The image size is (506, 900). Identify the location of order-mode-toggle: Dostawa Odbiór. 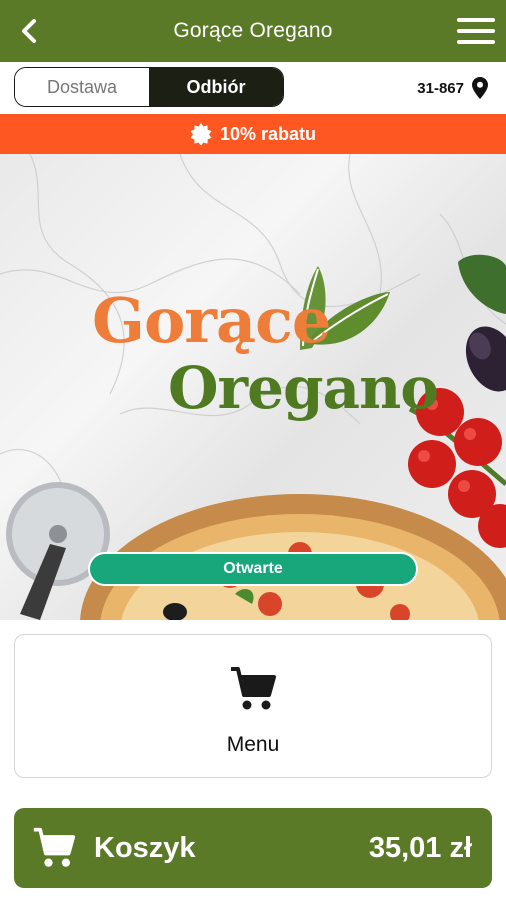
(149, 87).